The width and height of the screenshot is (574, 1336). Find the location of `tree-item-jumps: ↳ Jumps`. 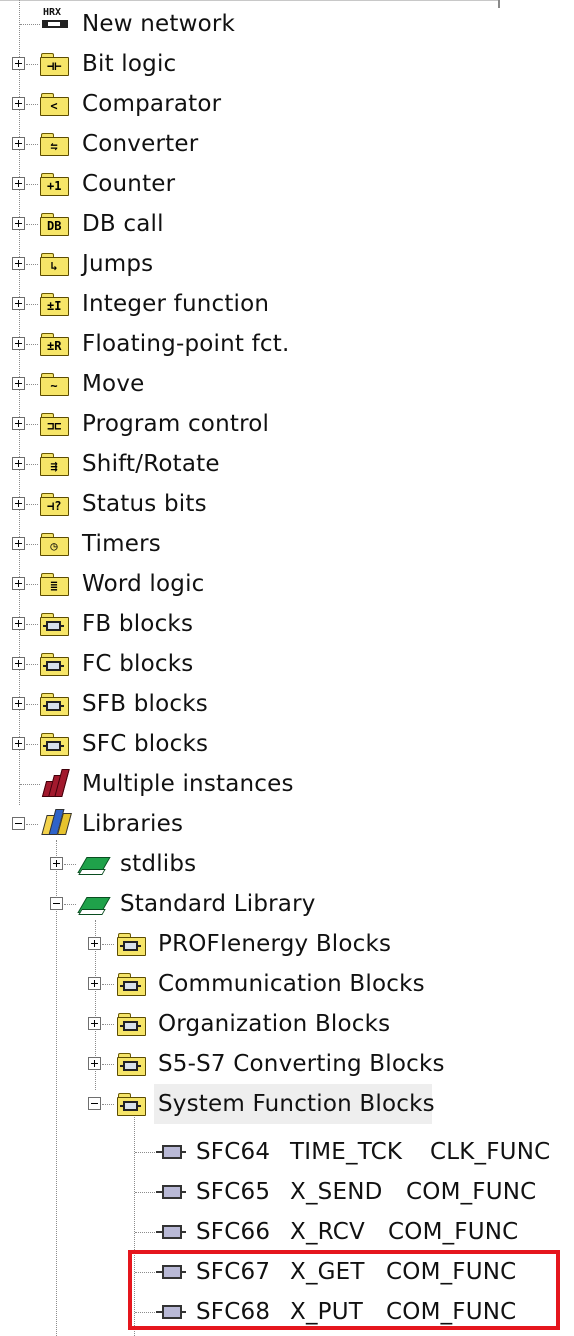

tree-item-jumps: ↳ Jumps is located at coordinates (287, 264).